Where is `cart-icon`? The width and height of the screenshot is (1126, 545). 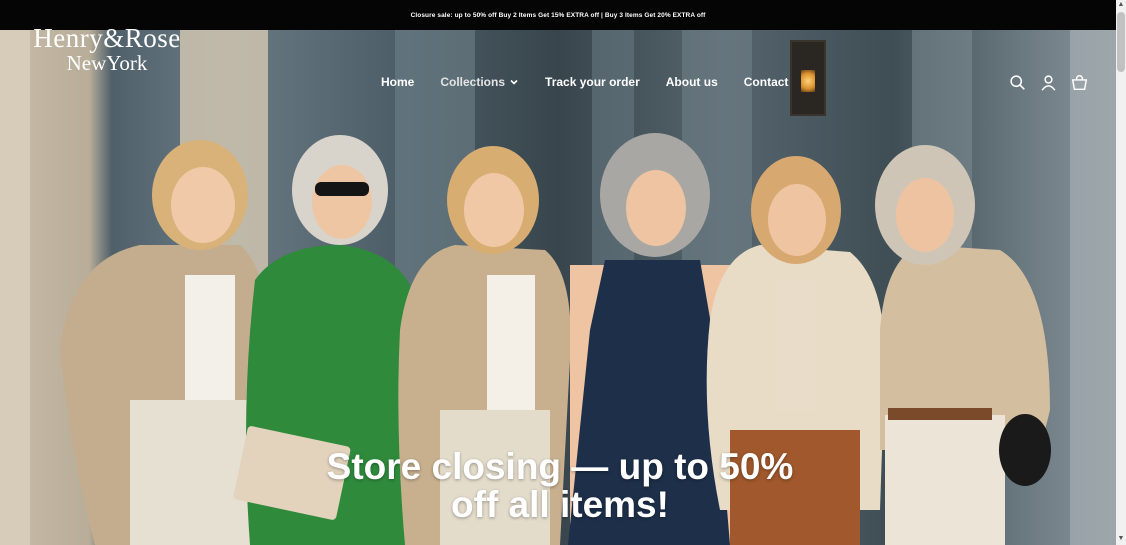
cart-icon is located at coordinates (1079, 82).